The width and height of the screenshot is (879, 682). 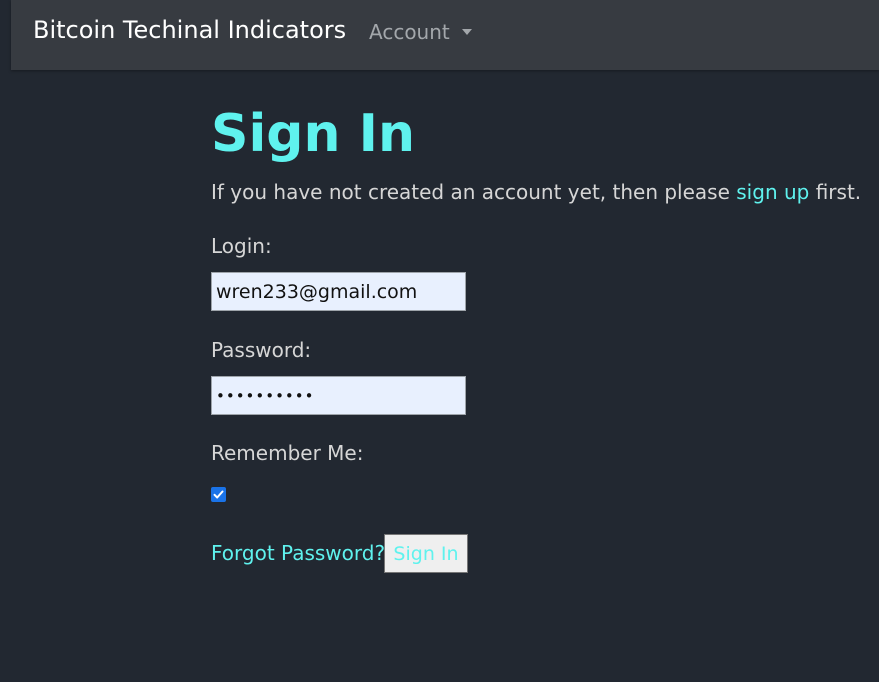 What do you see at coordinates (426, 553) in the screenshot?
I see `sign-in-button: Sign In` at bounding box center [426, 553].